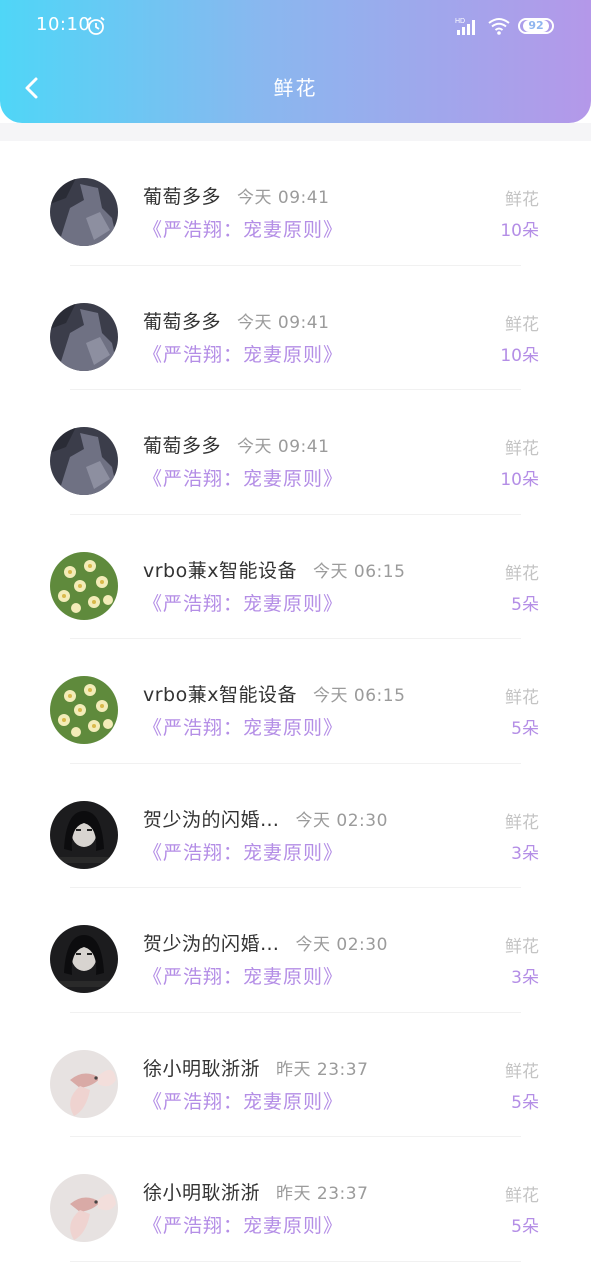  I want to click on signal-icon: HD, so click(465, 26).